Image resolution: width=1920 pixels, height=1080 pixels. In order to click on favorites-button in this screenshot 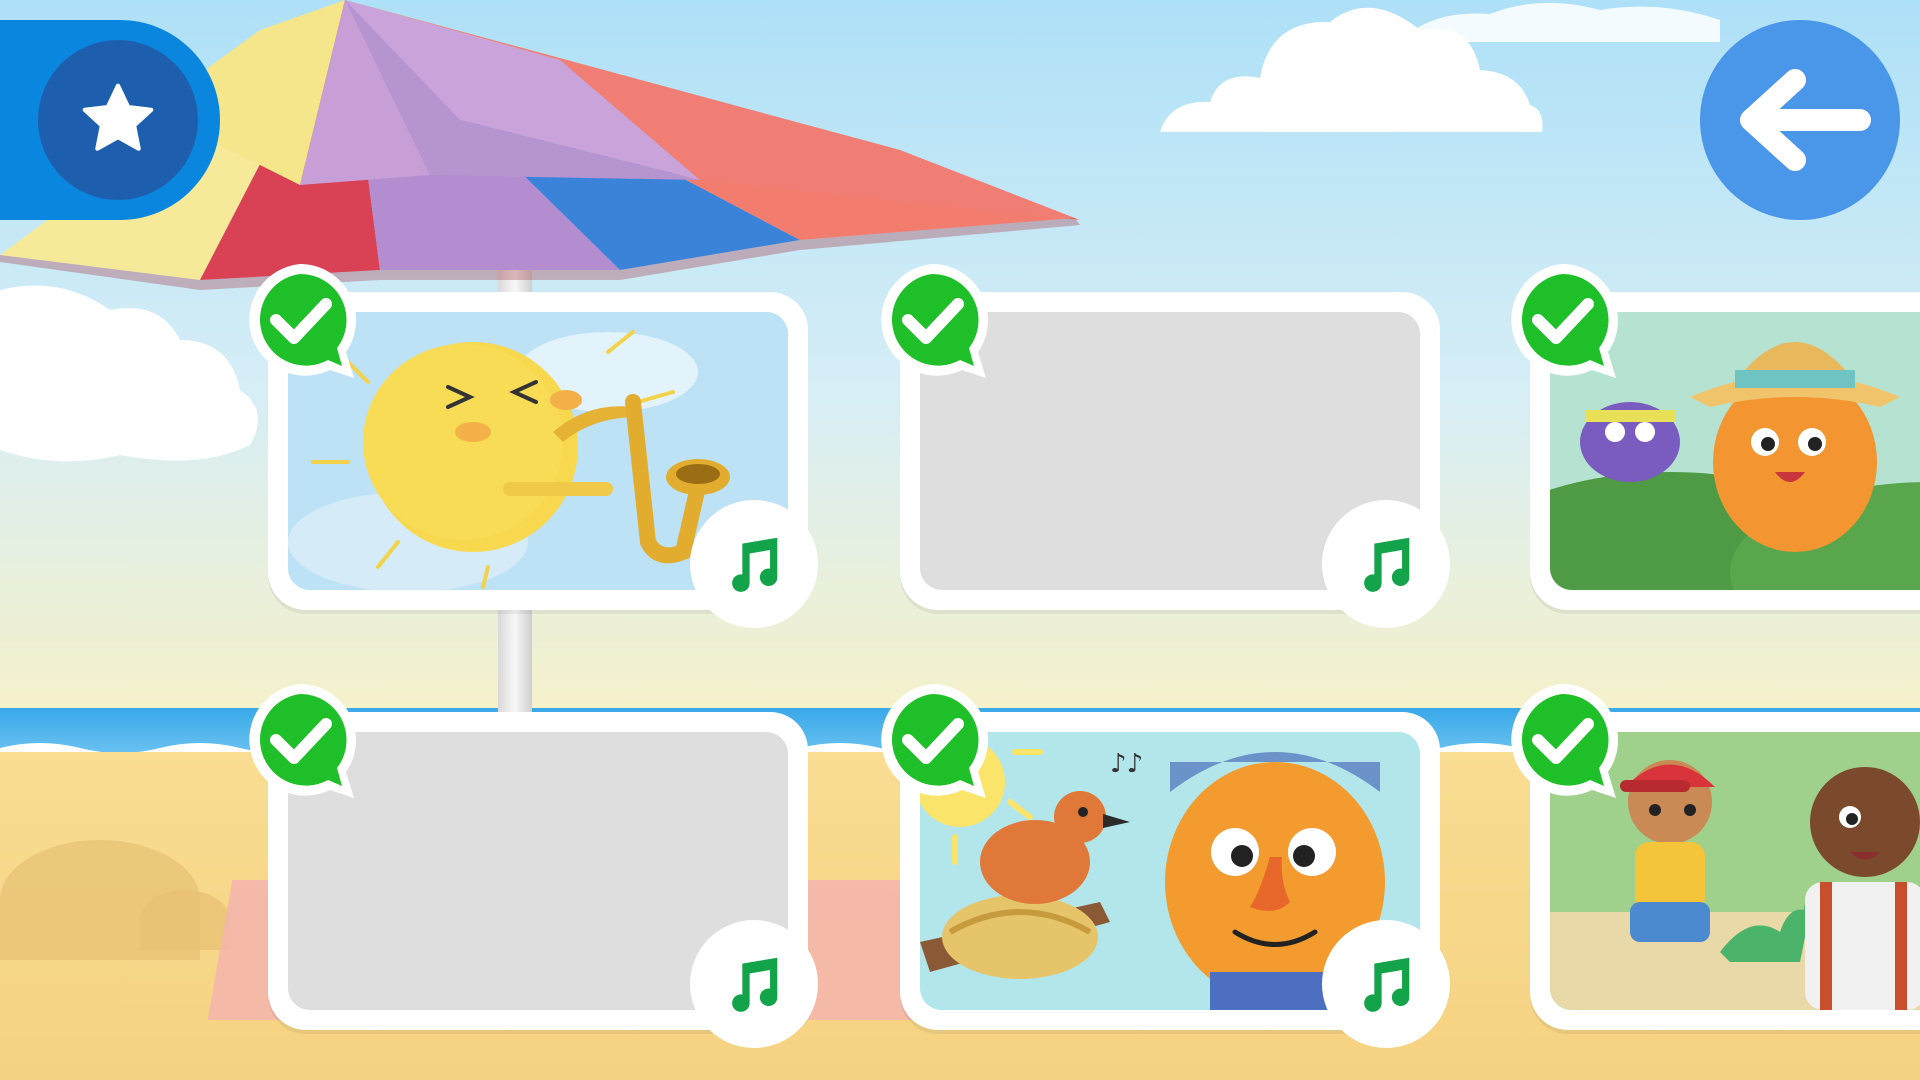, I will do `click(110, 120)`.